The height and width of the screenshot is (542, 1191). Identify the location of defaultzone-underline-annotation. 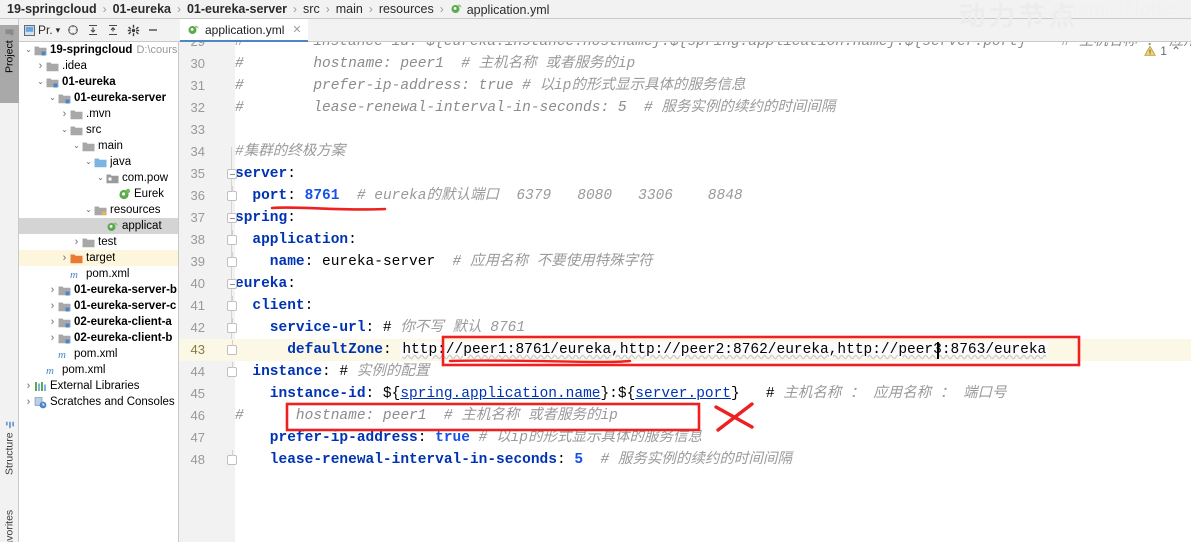
(540, 361).